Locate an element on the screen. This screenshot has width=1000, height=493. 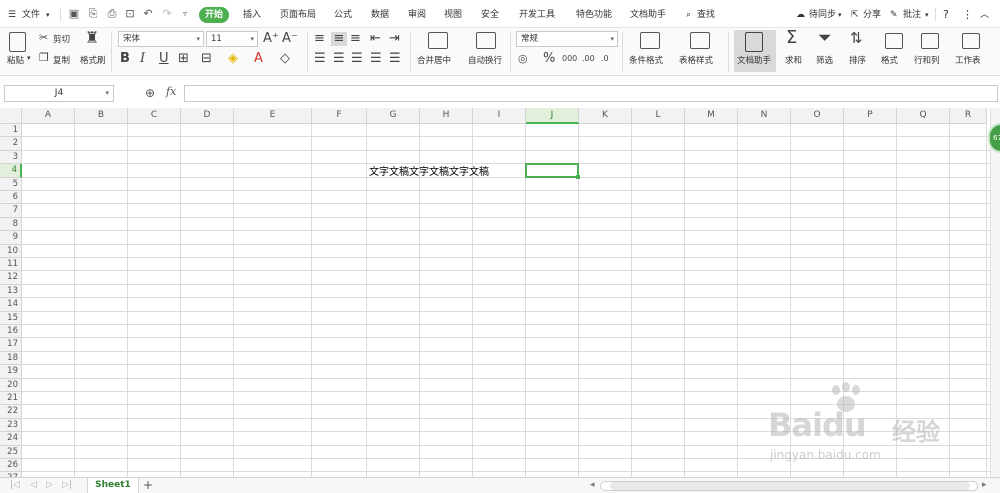
format-painter-icon: ♜ is located at coordinates (92, 38).